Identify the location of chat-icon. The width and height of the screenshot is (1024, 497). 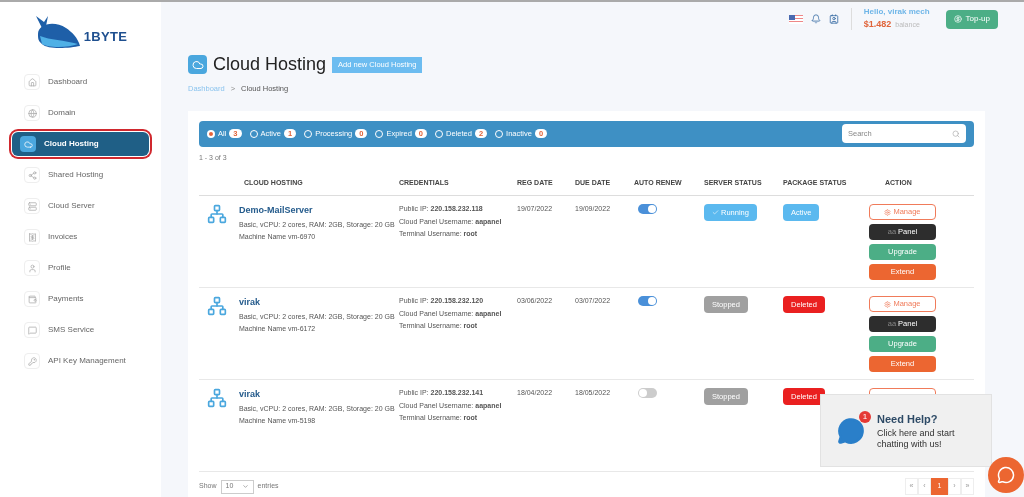
(1006, 475).